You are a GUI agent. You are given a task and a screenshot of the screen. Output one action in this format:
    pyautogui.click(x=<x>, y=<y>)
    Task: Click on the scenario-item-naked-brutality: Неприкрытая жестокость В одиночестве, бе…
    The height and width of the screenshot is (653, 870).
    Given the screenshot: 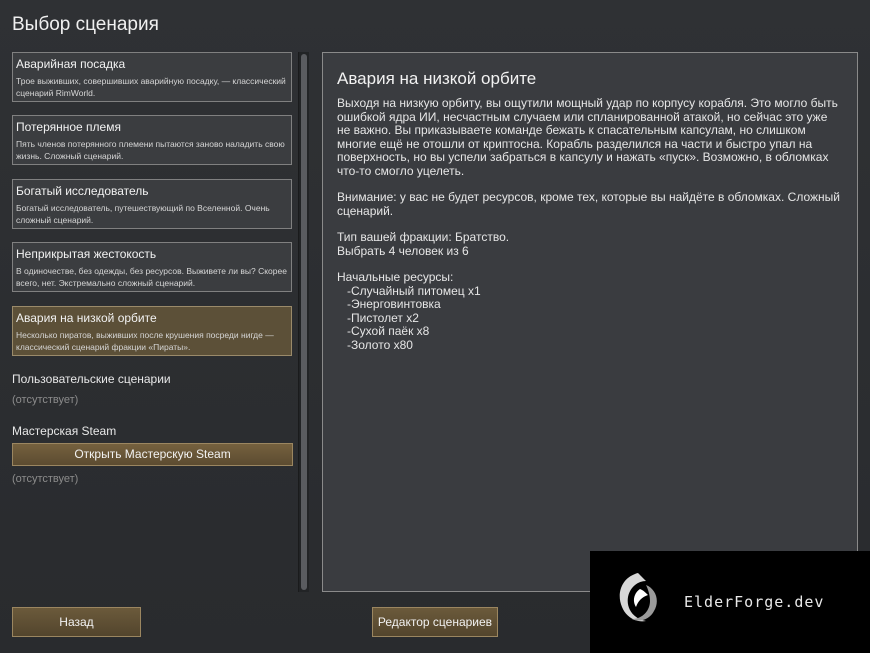 What is the action you would take?
    pyautogui.click(x=152, y=267)
    